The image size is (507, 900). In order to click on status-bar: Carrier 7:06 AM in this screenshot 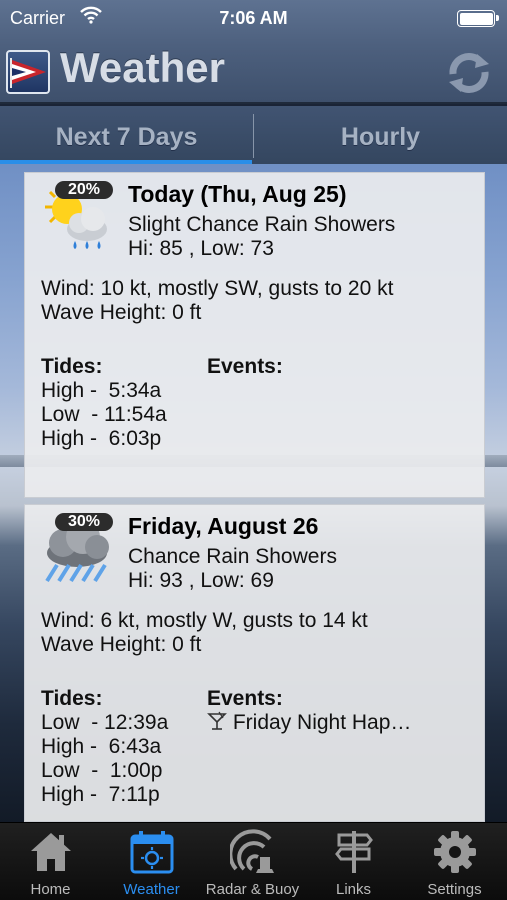, I will do `click(253, 18)`.